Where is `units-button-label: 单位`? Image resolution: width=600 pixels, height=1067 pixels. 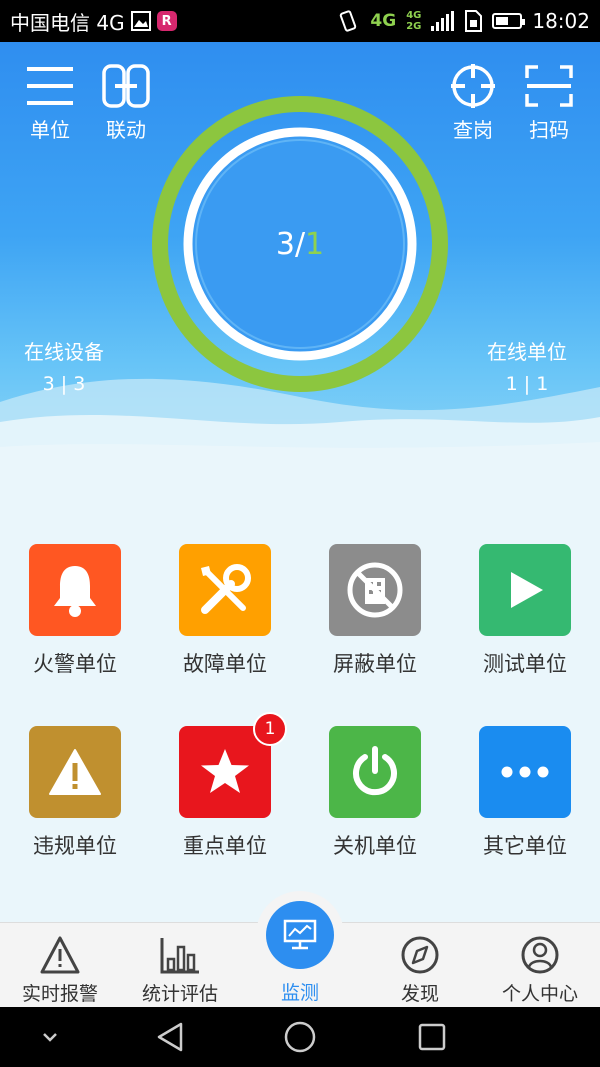 units-button-label: 单位 is located at coordinates (50, 130).